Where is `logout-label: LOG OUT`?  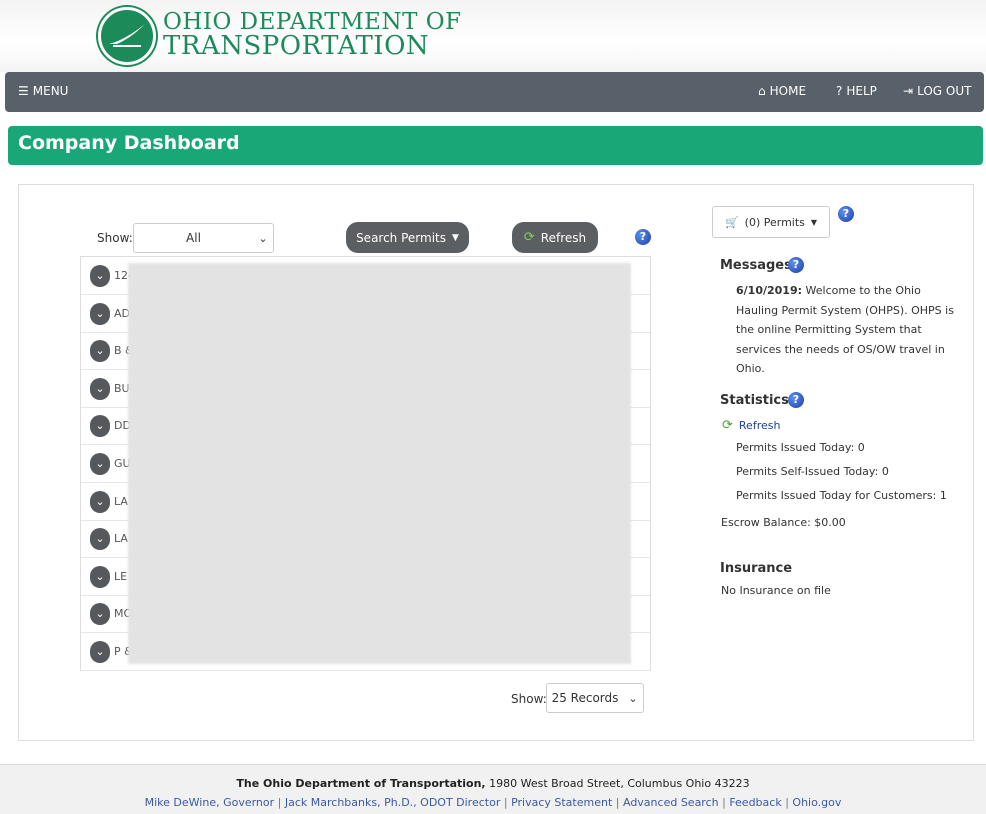
logout-label: LOG OUT is located at coordinates (944, 91).